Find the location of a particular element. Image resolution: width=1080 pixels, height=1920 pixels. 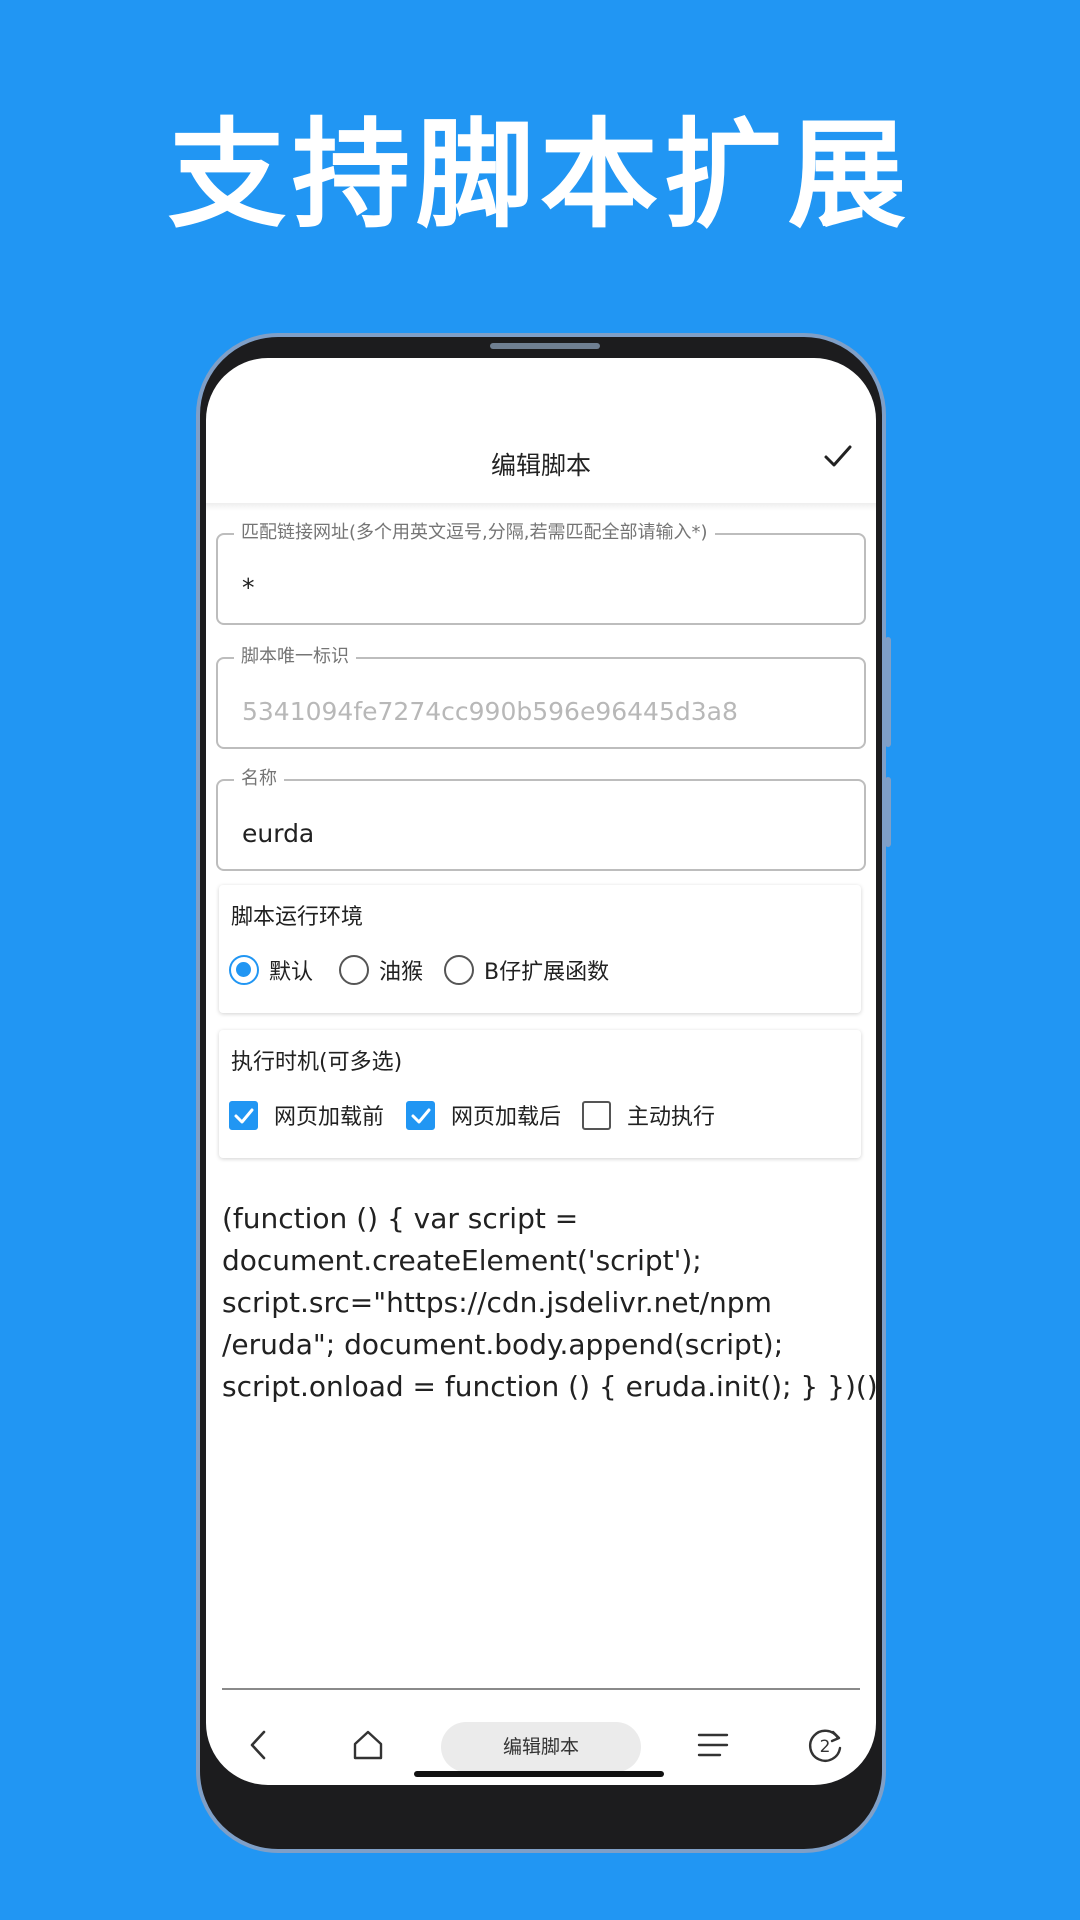

volume-button is located at coordinates (888, 692).